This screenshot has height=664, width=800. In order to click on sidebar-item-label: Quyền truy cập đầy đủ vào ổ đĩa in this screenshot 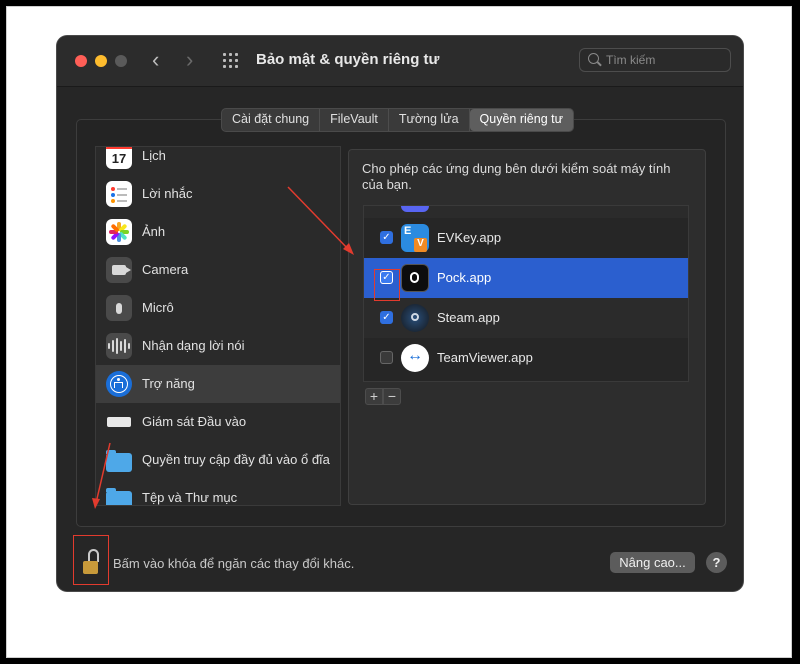, I will do `click(236, 459)`.